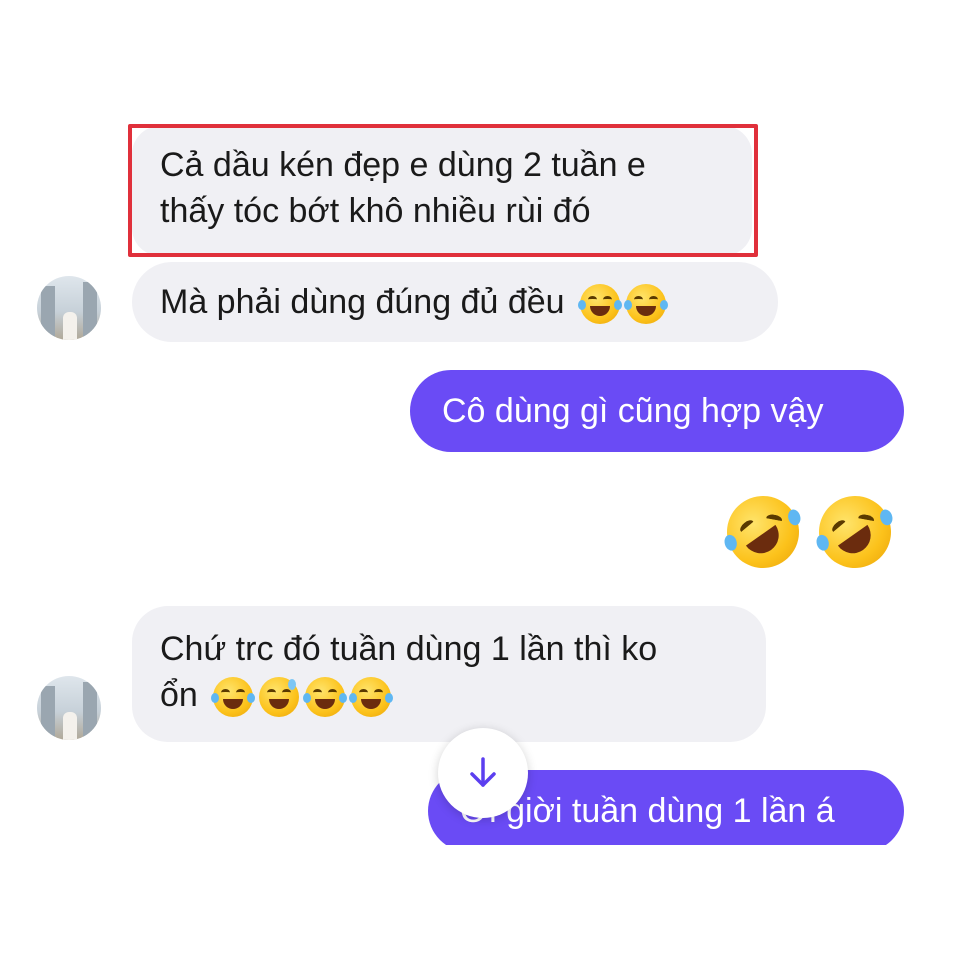 This screenshot has width=960, height=960. I want to click on message-bubble-incoming: Chứ trc đó tuần dùng 1 lần thì ko ổn, so click(449, 674).